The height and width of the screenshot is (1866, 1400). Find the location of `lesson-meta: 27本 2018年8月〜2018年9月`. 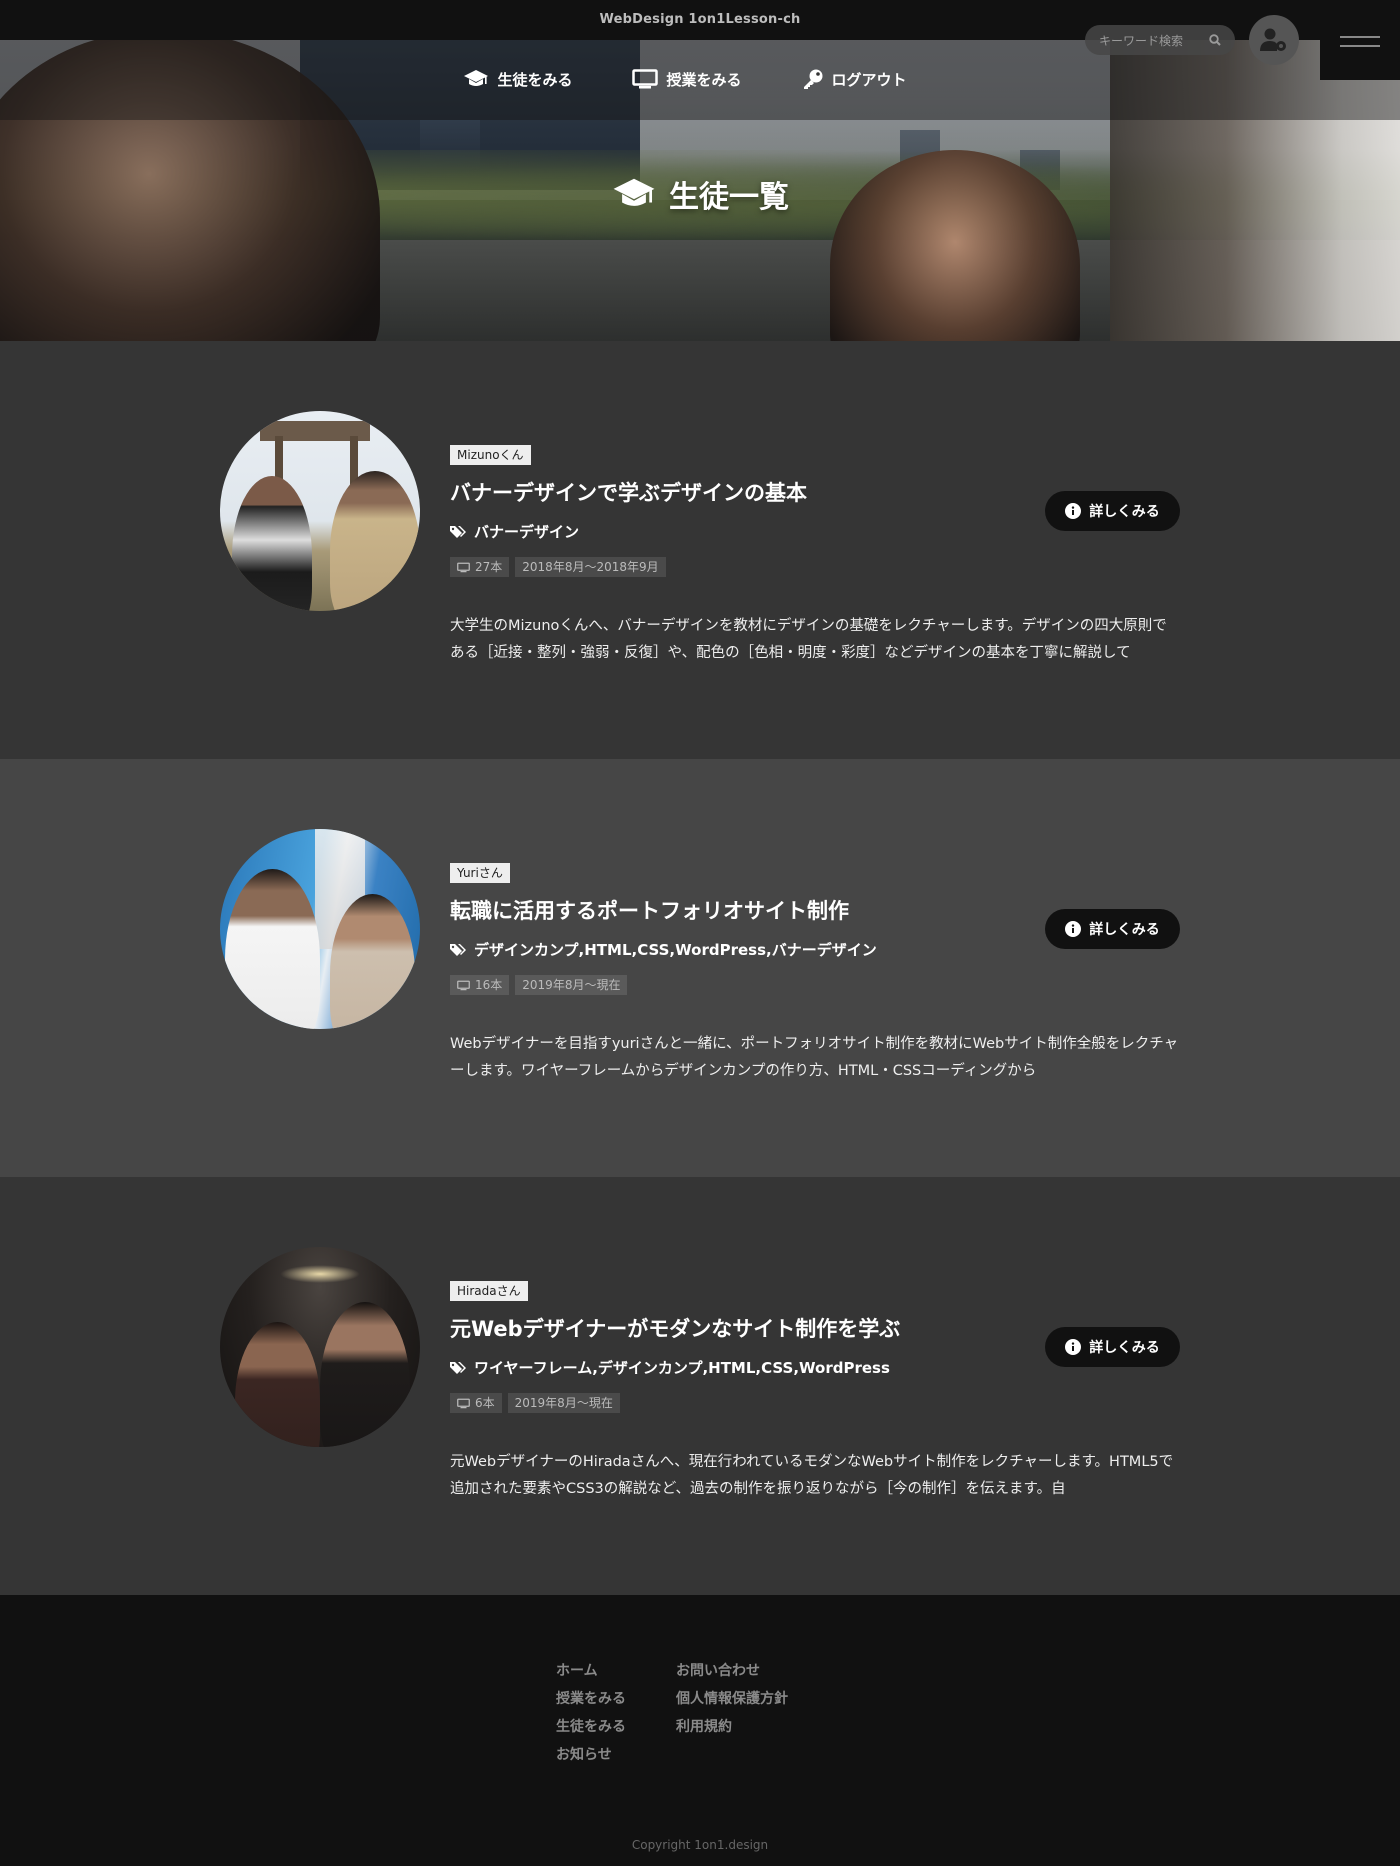

lesson-meta: 27本 2018年8月〜2018年9月 is located at coordinates (558, 567).